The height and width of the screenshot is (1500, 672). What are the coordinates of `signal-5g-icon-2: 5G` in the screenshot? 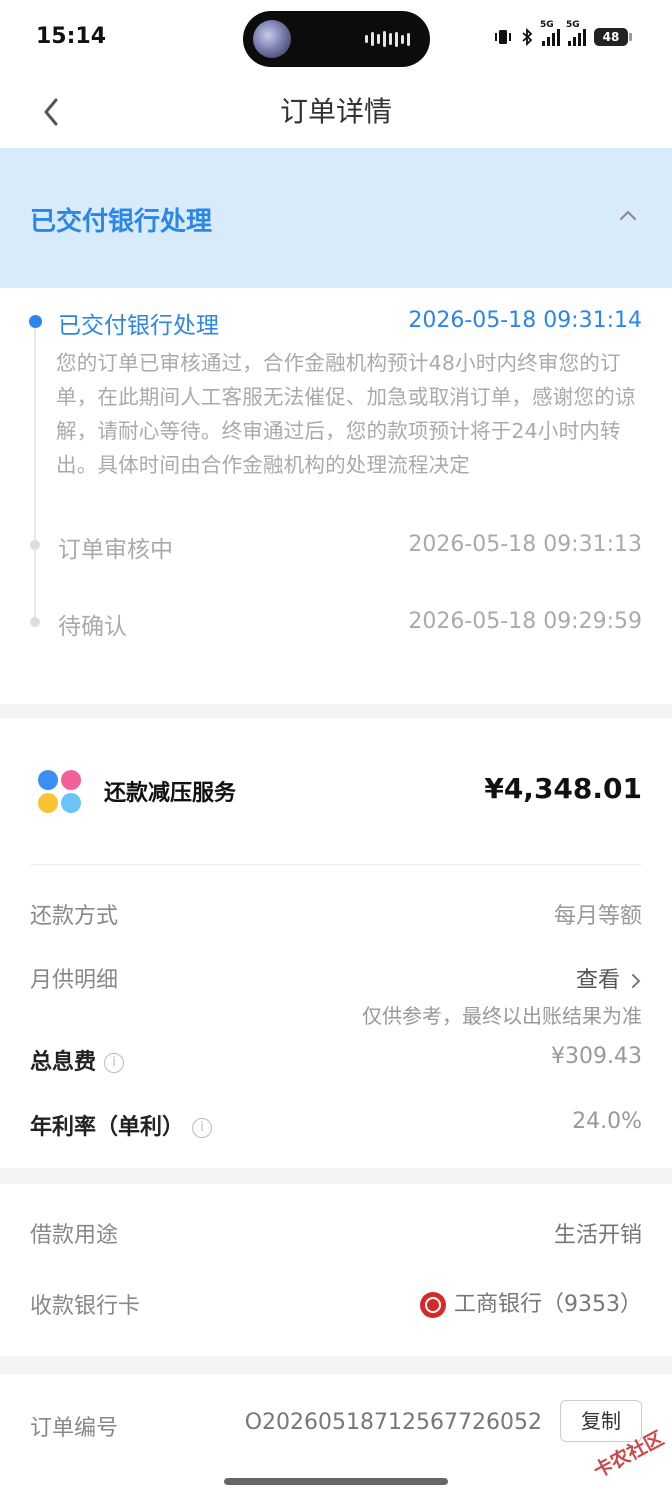 It's located at (576, 33).